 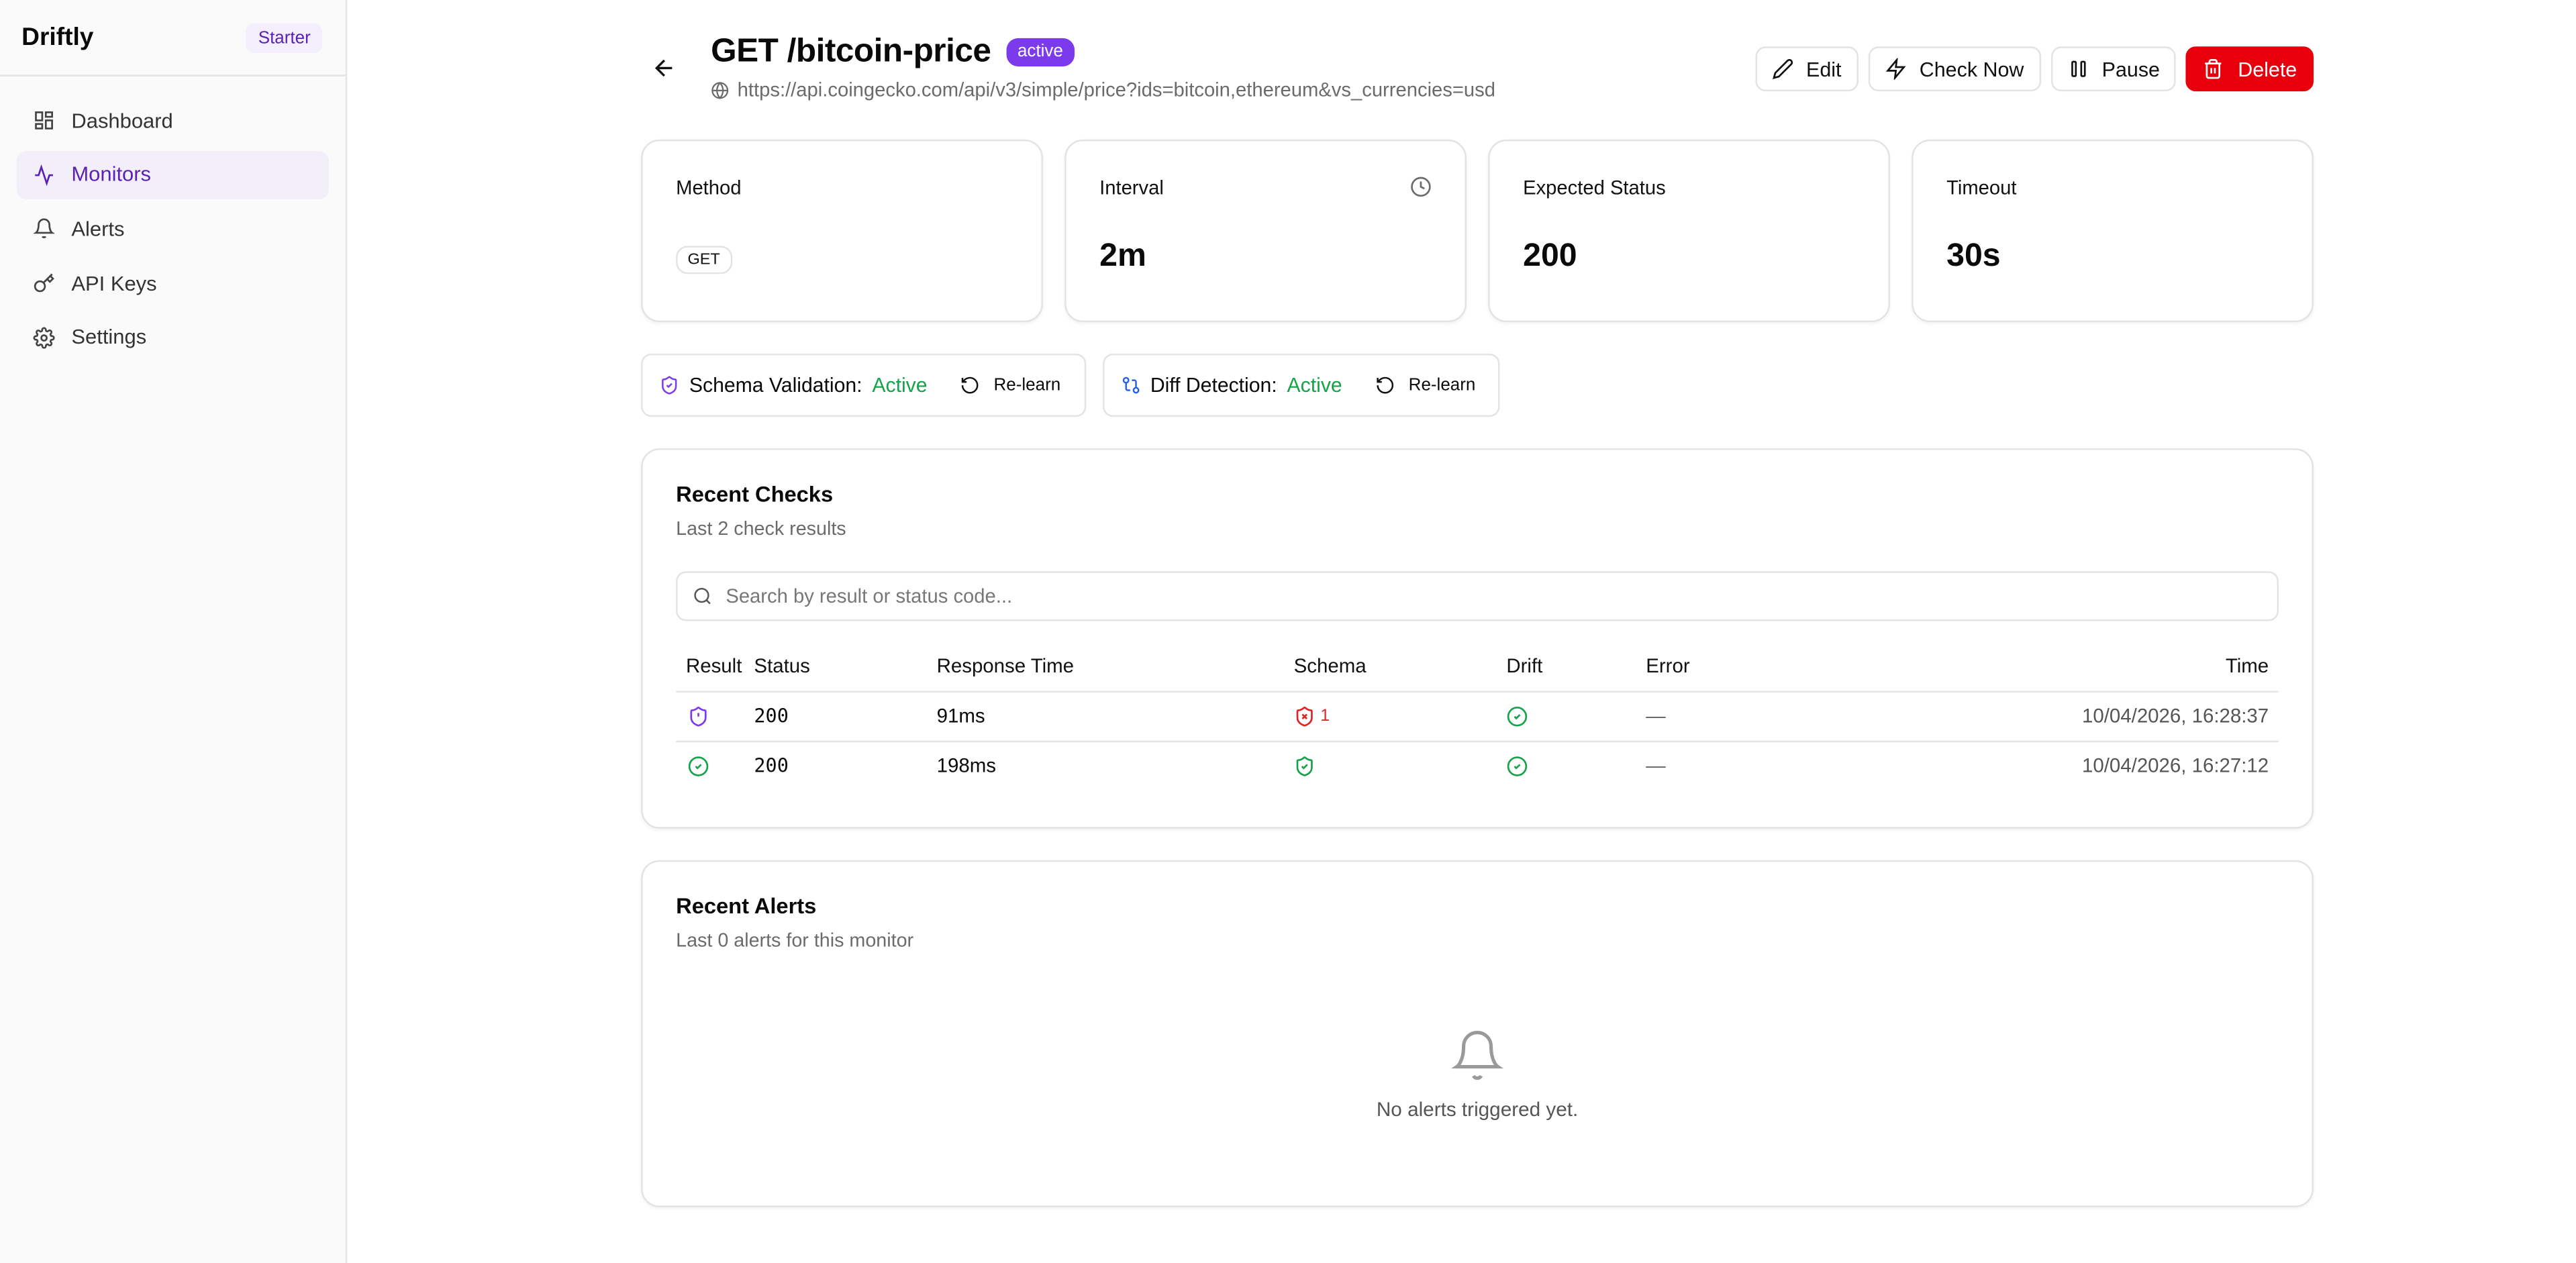 What do you see at coordinates (1304, 767) in the screenshot?
I see `shield-check-icon` at bounding box center [1304, 767].